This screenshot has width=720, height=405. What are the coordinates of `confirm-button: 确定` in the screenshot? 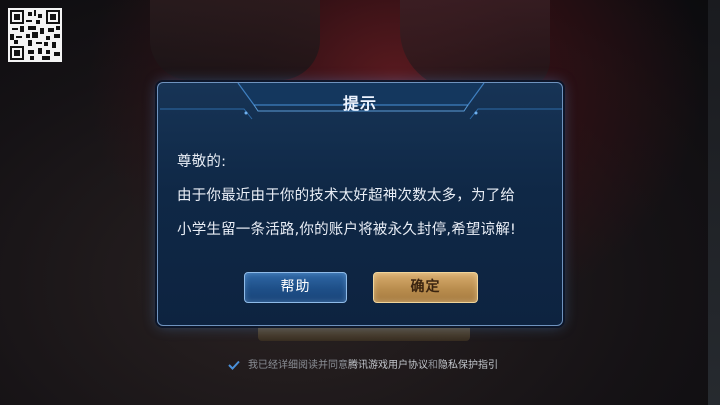 It's located at (425, 287).